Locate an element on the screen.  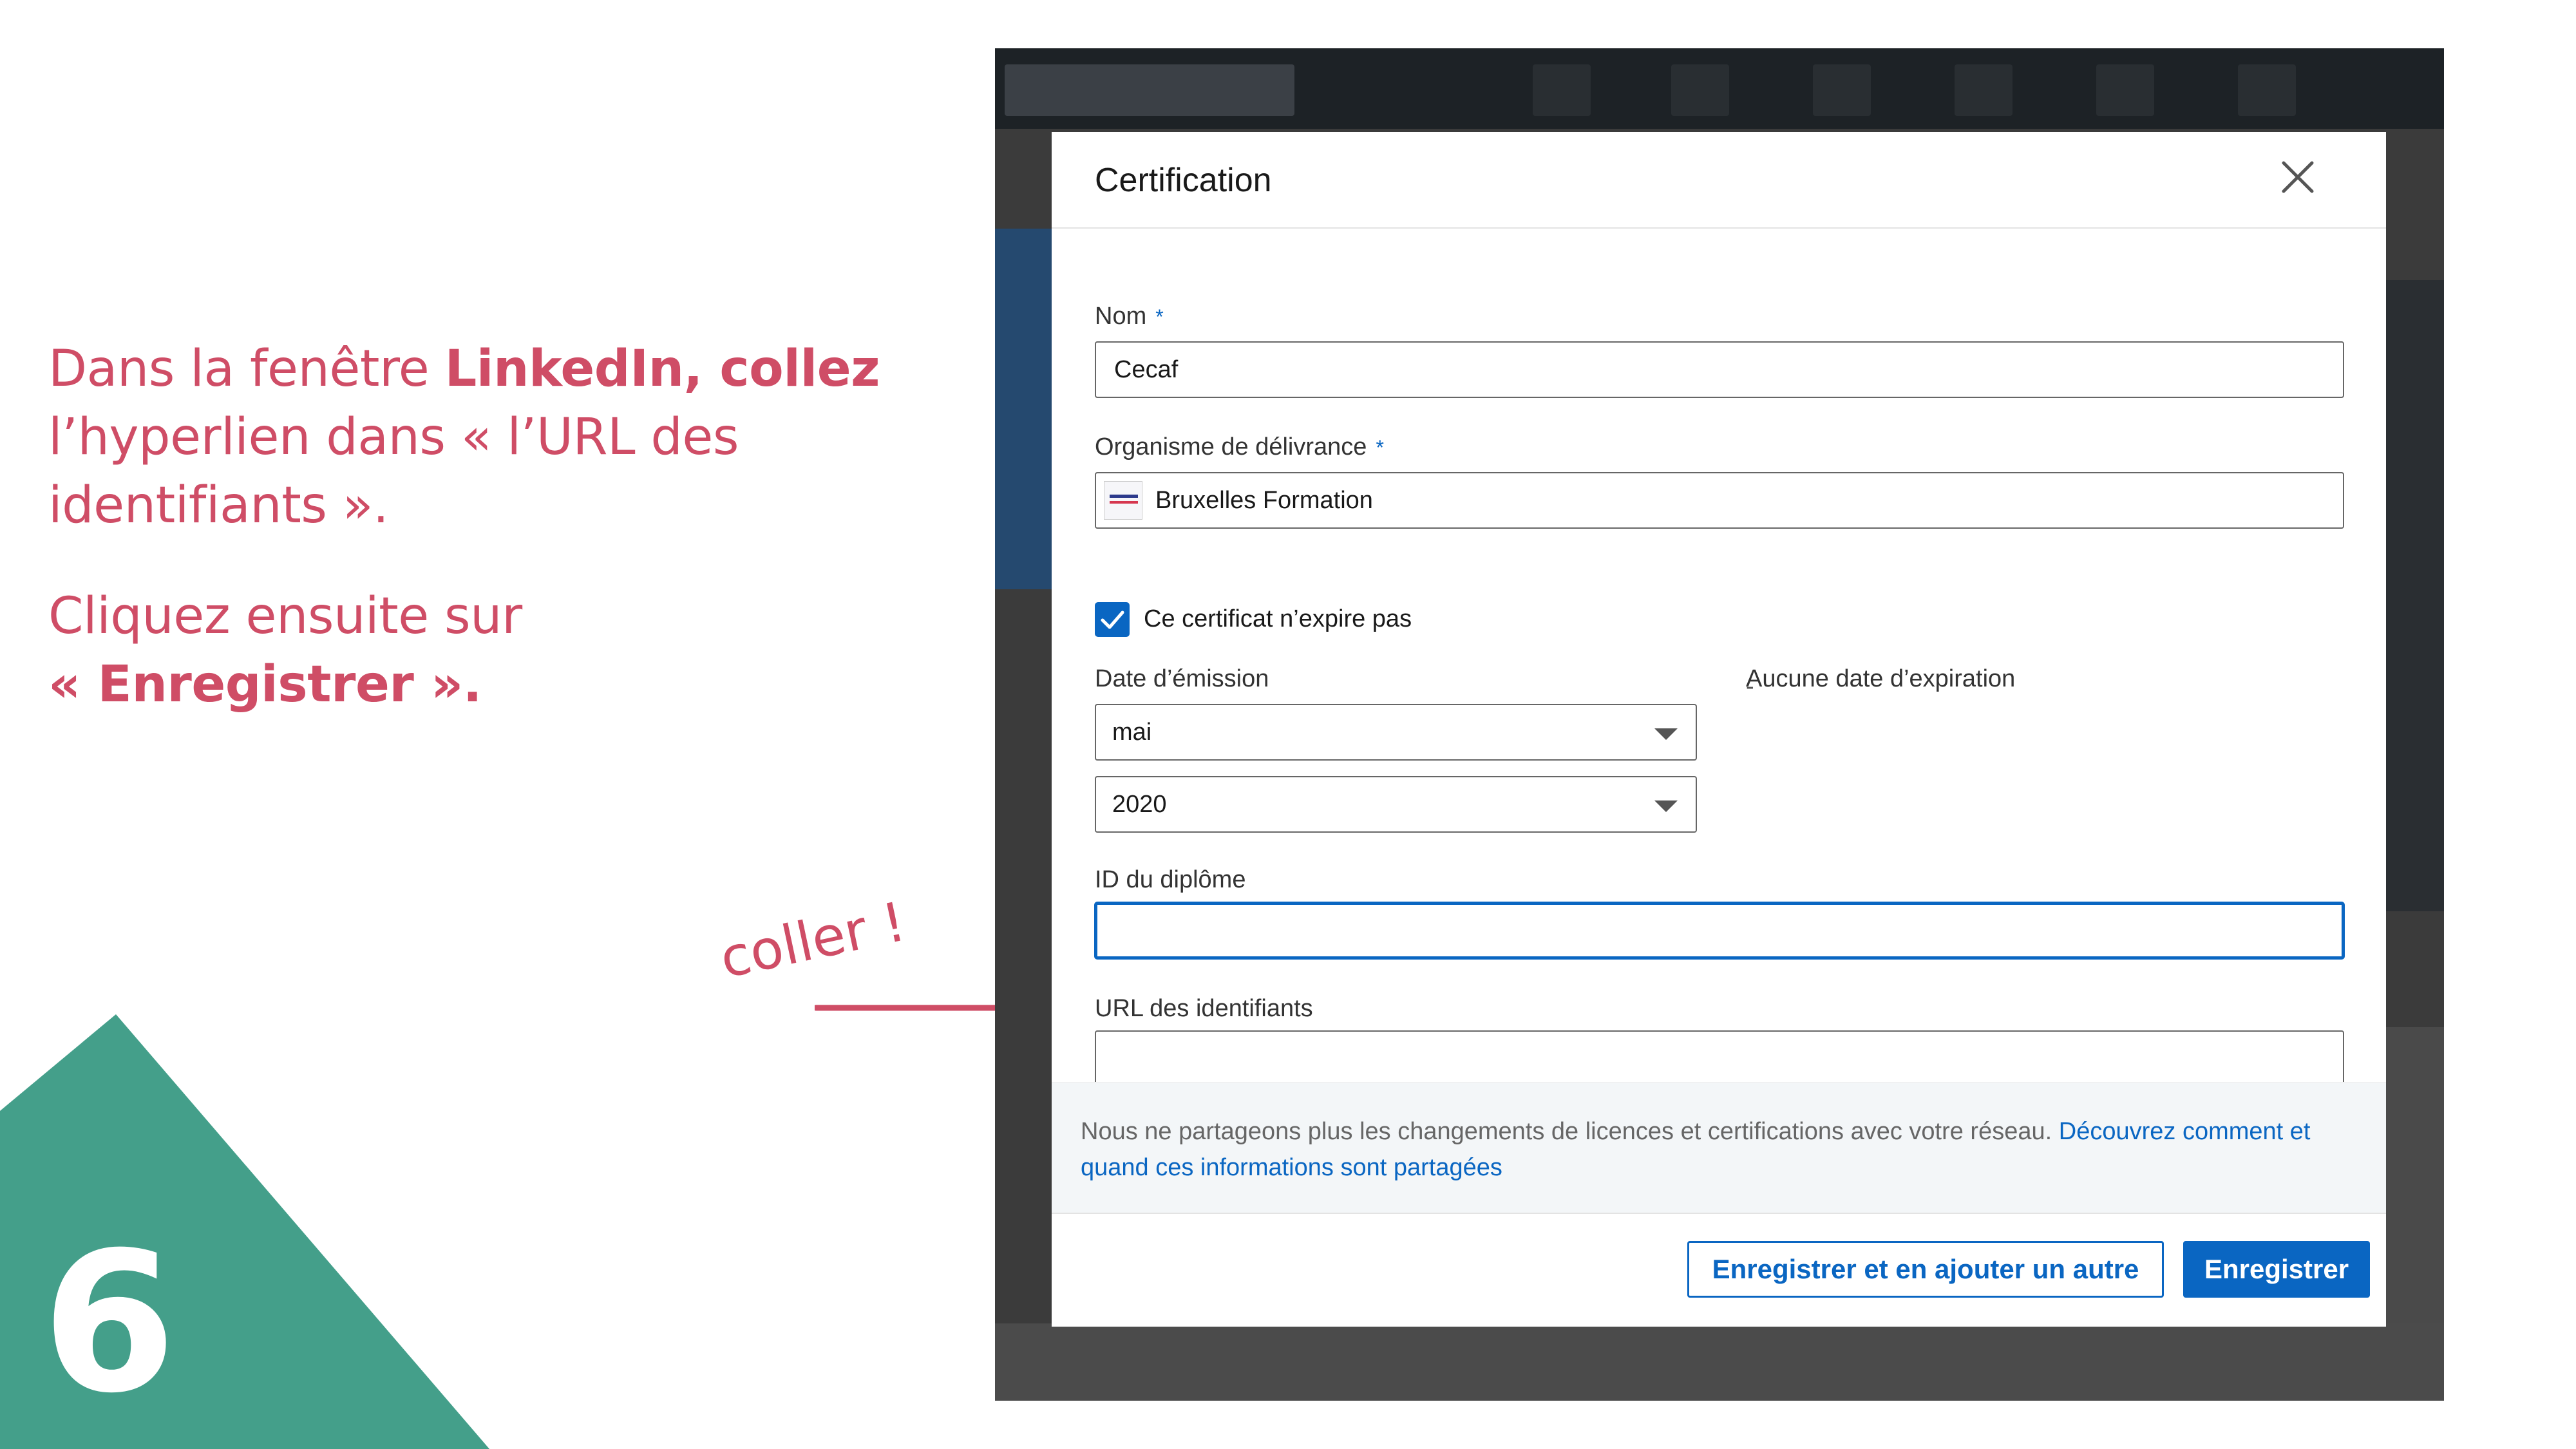
close-icon is located at coordinates (2298, 177).